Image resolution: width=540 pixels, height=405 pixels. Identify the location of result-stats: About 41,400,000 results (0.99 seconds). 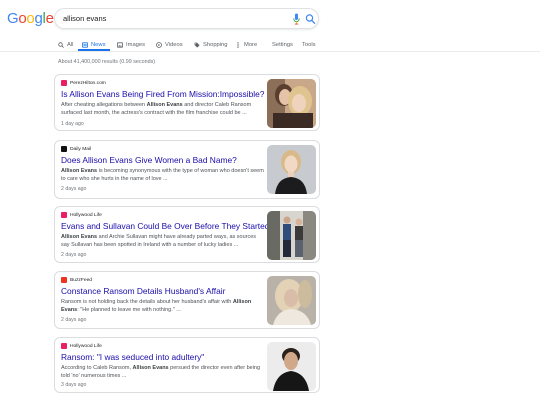
(107, 62).